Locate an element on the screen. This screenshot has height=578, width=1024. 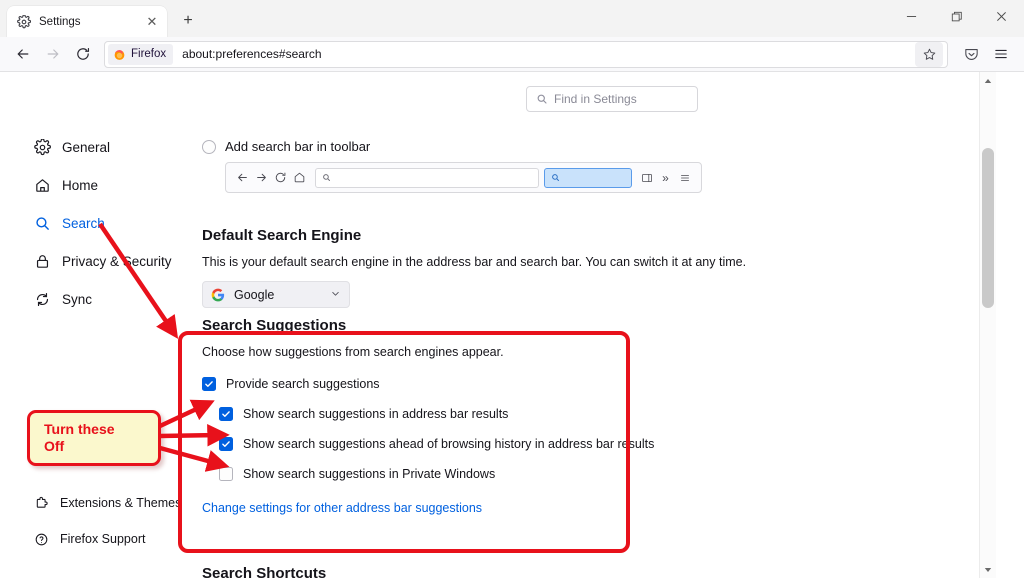
google-g-icon is located at coordinates (218, 295).